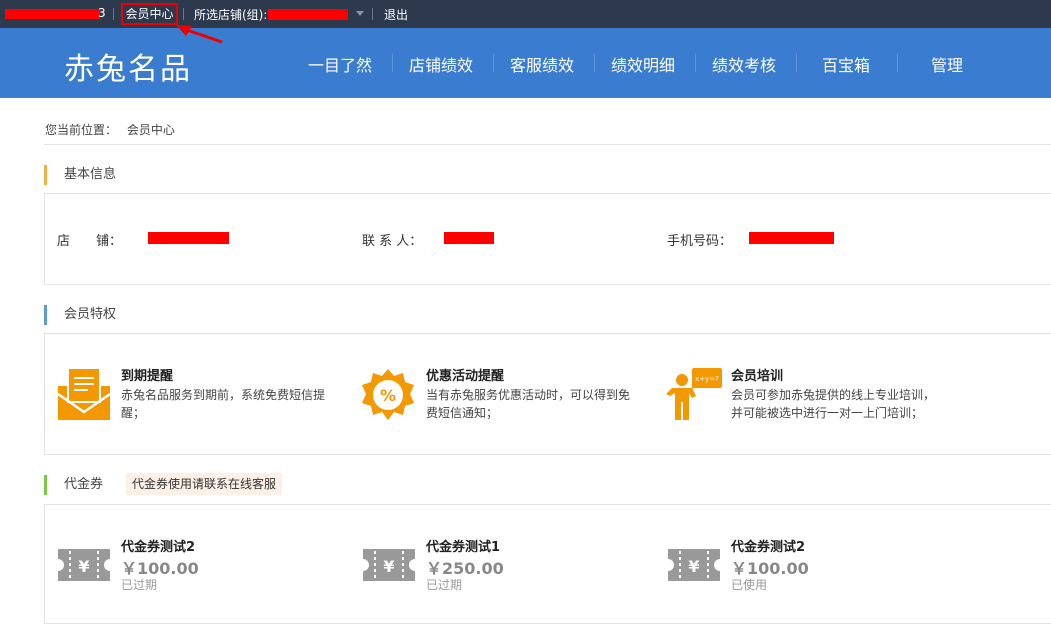 Image resolution: width=1051 pixels, height=628 pixels. Describe the element at coordinates (52, 14) in the screenshot. I see `redacted-username` at that location.